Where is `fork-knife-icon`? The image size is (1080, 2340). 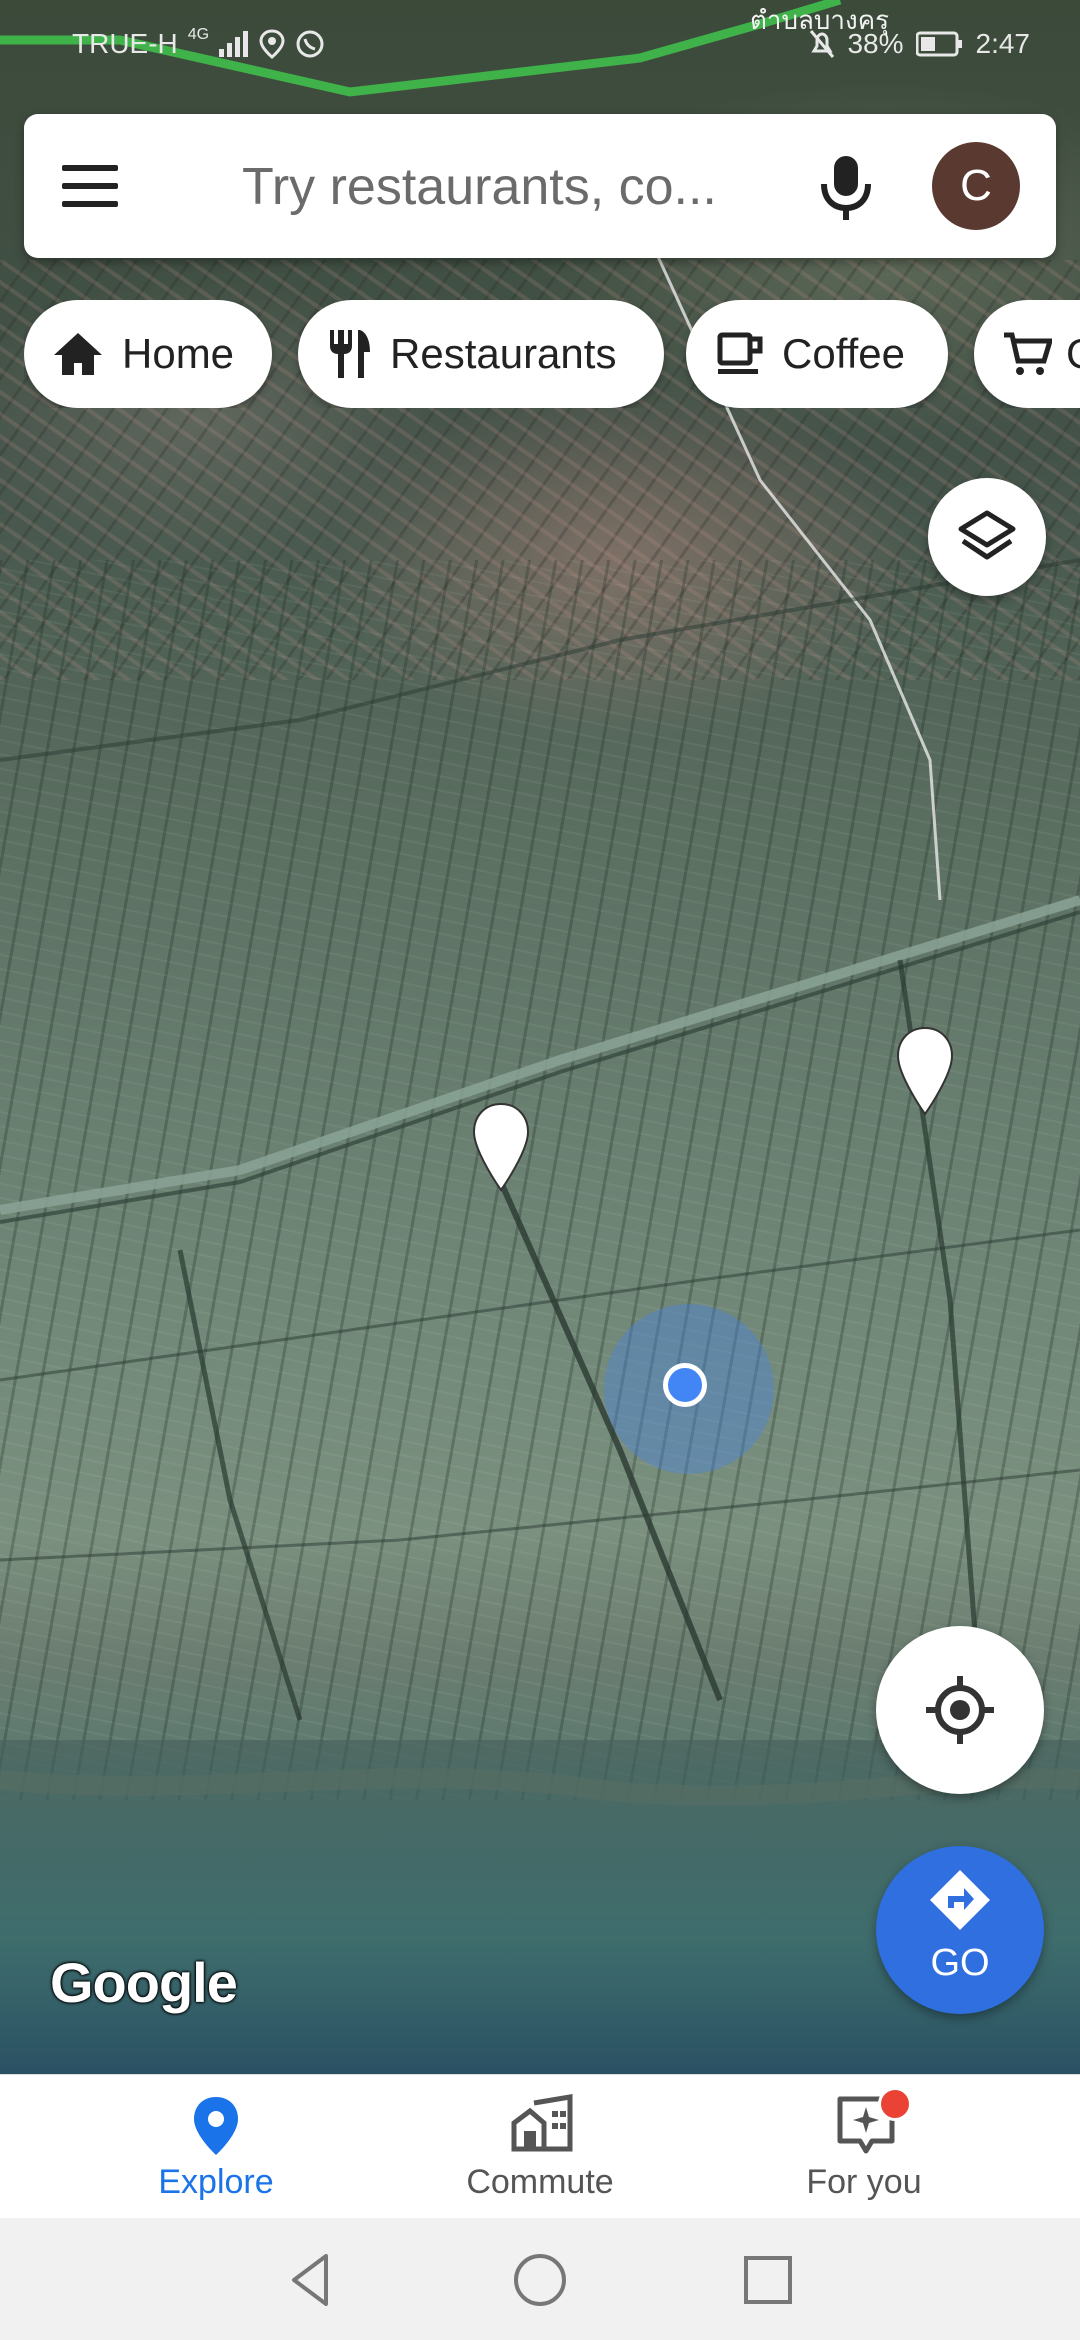
fork-knife-icon is located at coordinates (350, 354).